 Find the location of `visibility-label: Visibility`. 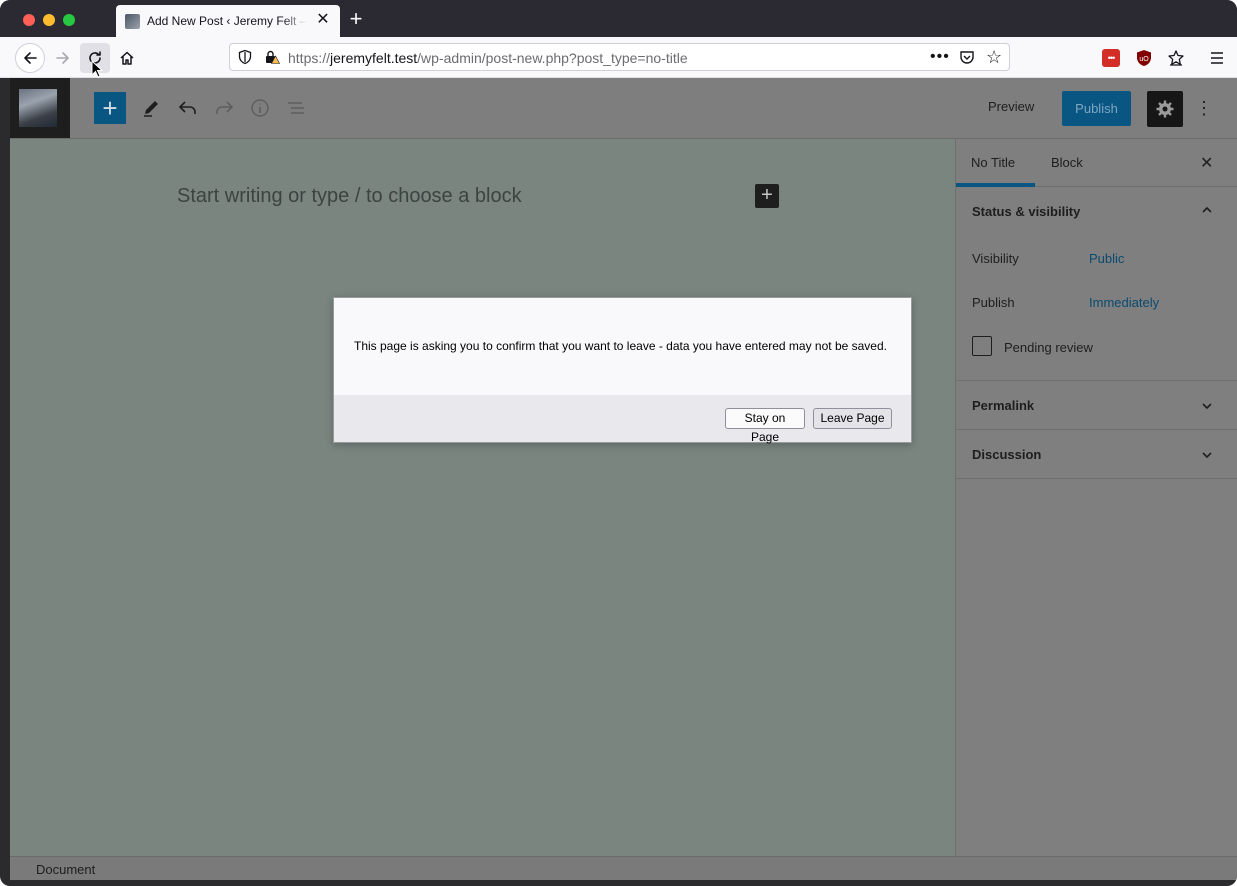

visibility-label: Visibility is located at coordinates (995, 258).